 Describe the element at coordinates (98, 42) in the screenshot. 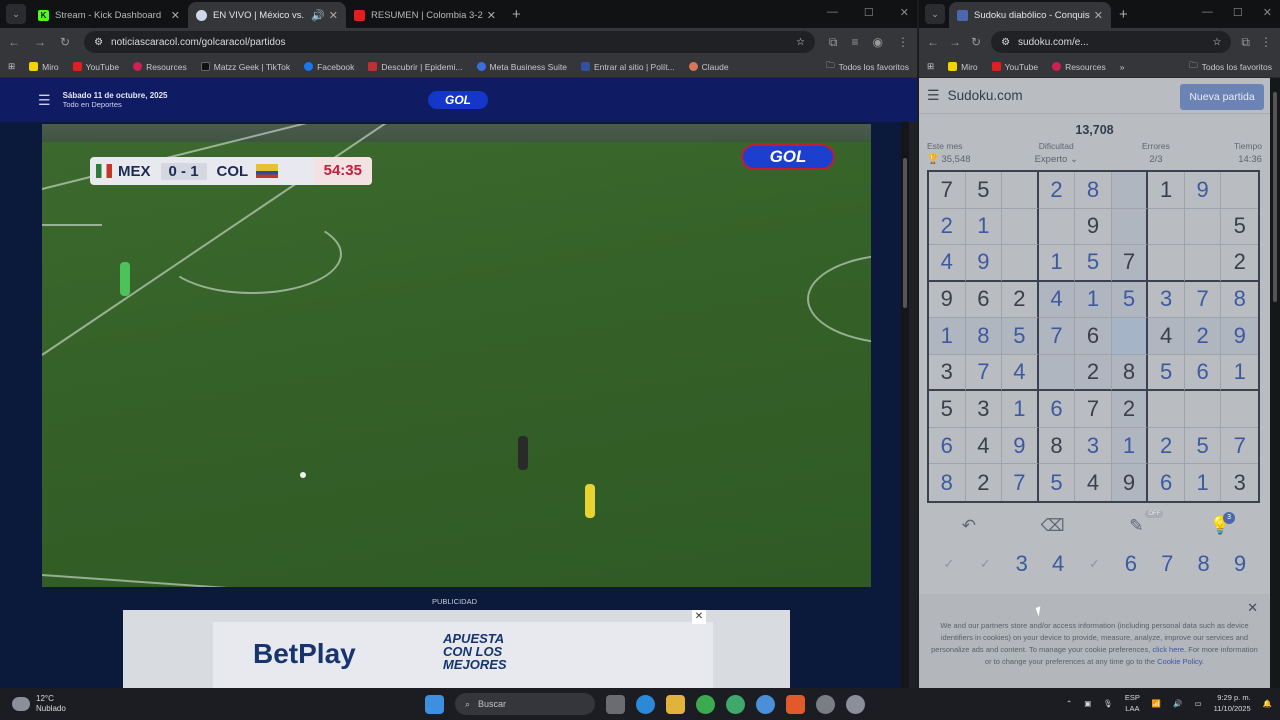

I see `site-info-icon: ⚙` at that location.